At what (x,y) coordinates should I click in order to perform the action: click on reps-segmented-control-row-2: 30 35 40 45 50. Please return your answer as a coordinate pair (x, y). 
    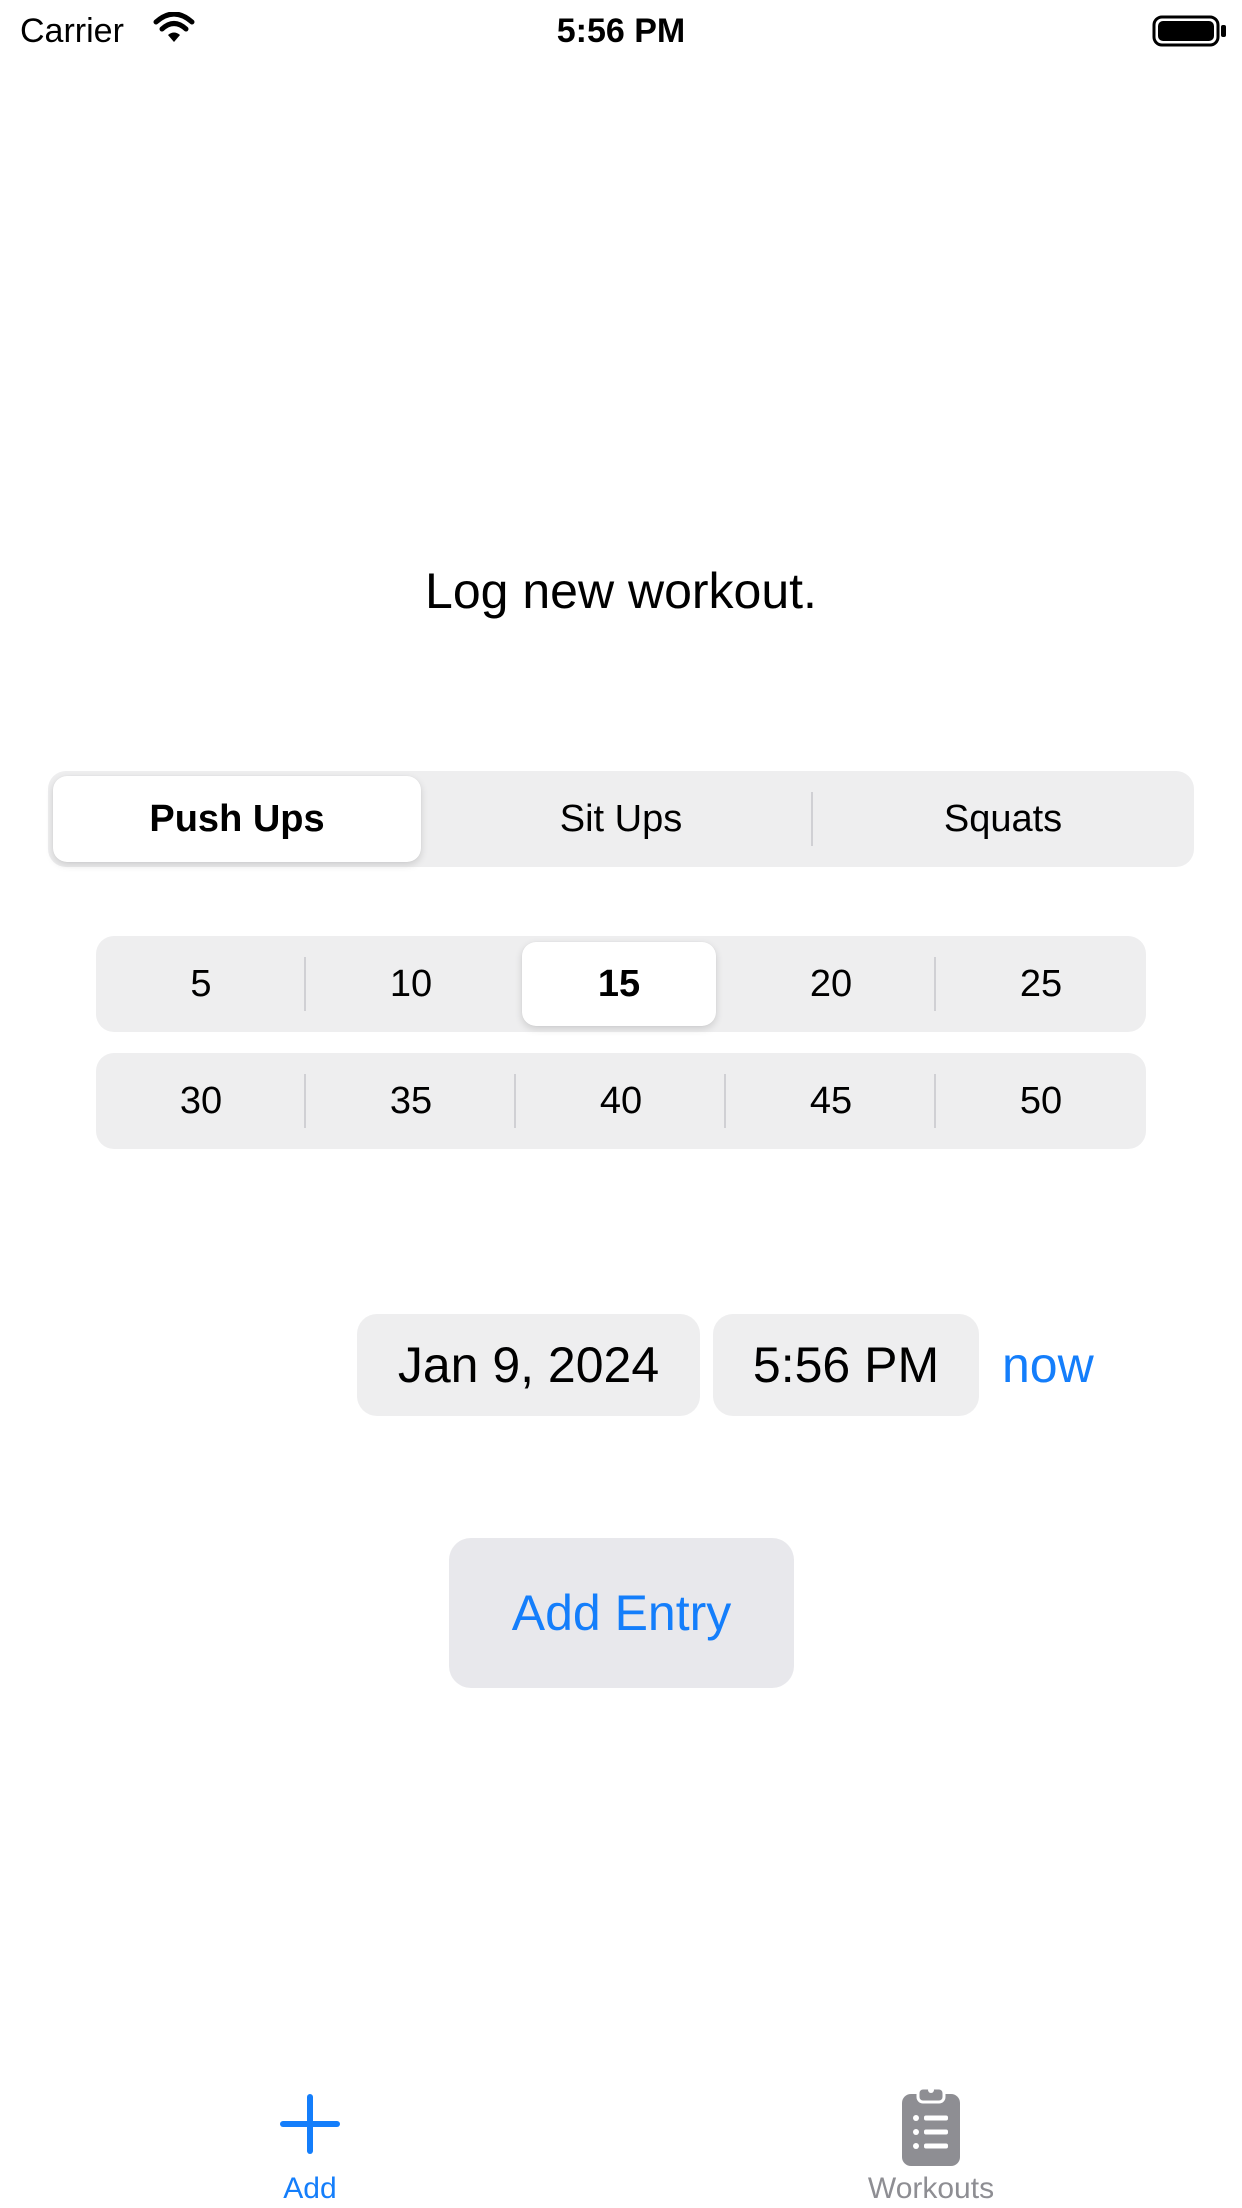
    Looking at the image, I should click on (621, 1101).